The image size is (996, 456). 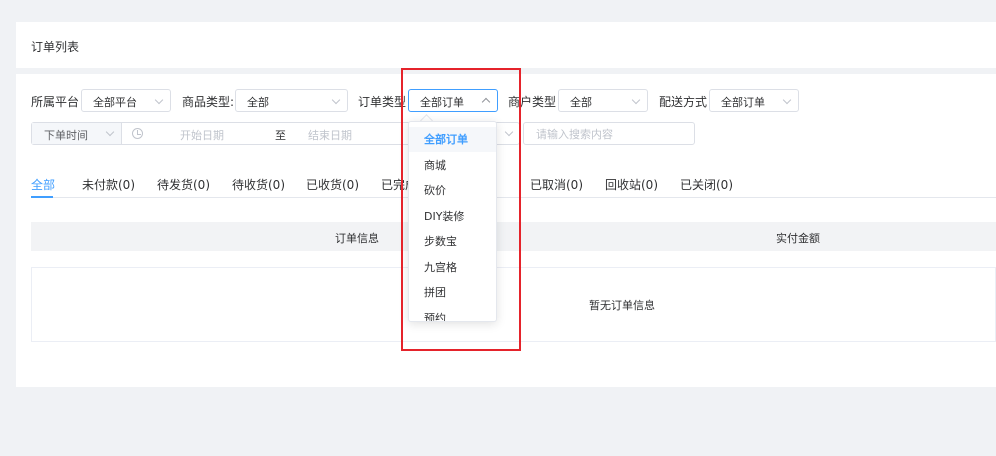 I want to click on page-title: 订单列表, so click(x=55, y=47).